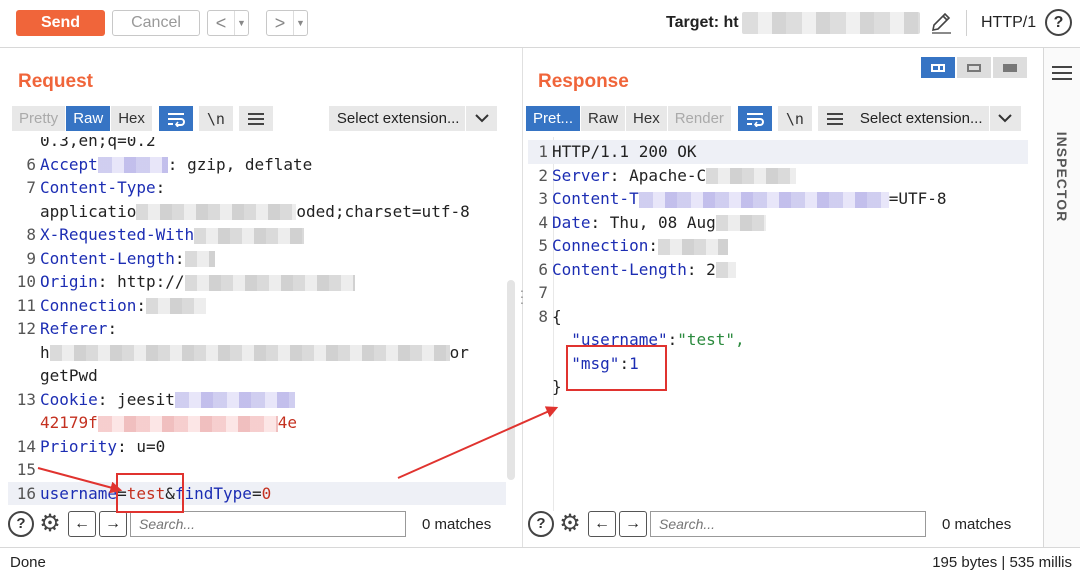 The image size is (1080, 575). What do you see at coordinates (241, 23) in the screenshot?
I see `back-dropdown-icon: ▼` at bounding box center [241, 23].